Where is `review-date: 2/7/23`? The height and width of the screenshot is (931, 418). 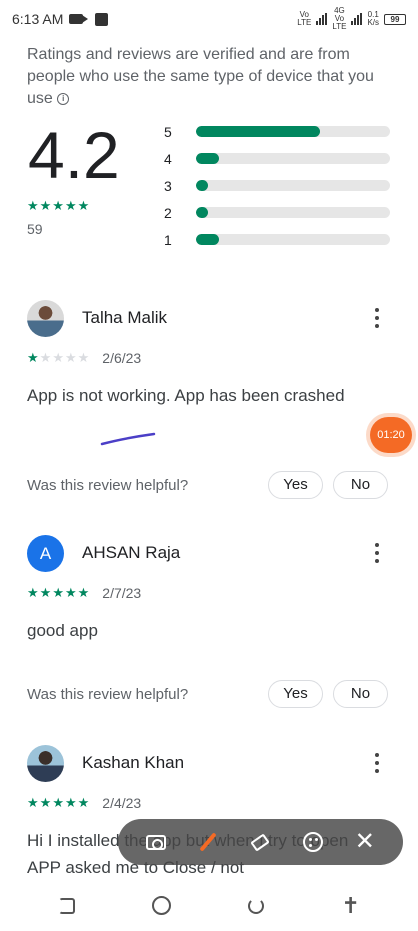
review-date: 2/7/23 is located at coordinates (122, 593).